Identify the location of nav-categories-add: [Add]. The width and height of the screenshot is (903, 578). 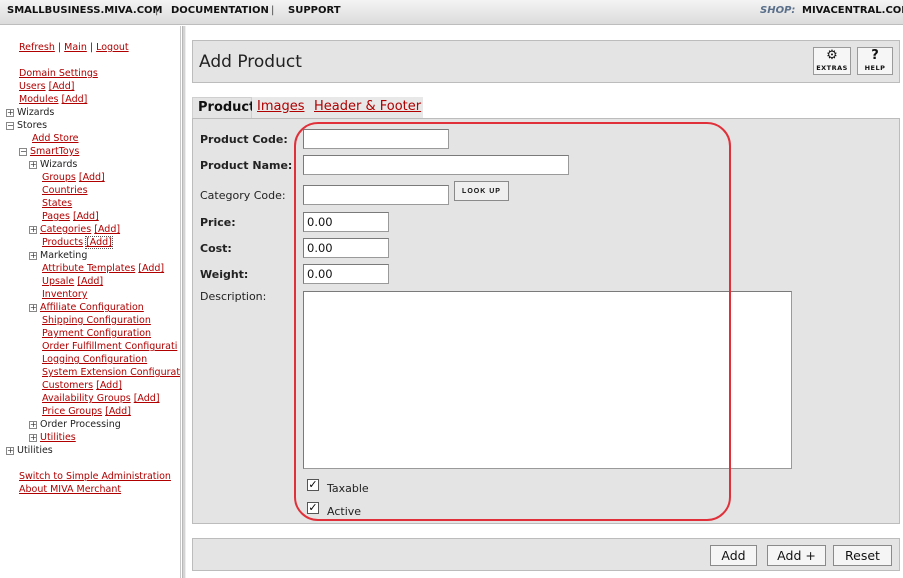
(107, 229).